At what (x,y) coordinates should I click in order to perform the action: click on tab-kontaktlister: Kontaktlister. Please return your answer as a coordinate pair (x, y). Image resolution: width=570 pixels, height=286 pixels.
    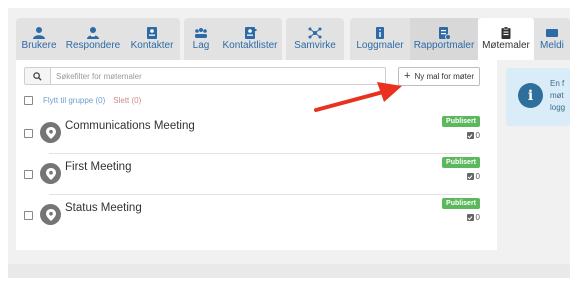
    Looking at the image, I should click on (250, 39).